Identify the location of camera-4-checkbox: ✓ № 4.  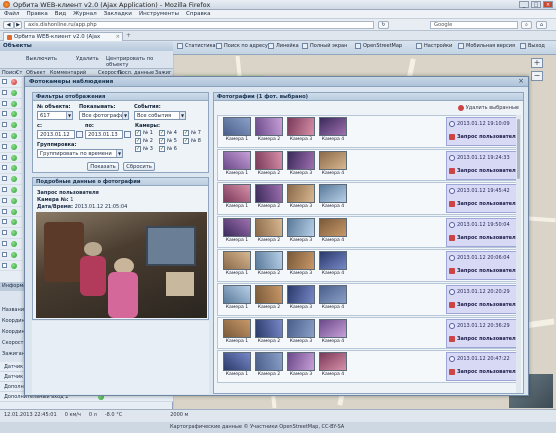
(168, 133).